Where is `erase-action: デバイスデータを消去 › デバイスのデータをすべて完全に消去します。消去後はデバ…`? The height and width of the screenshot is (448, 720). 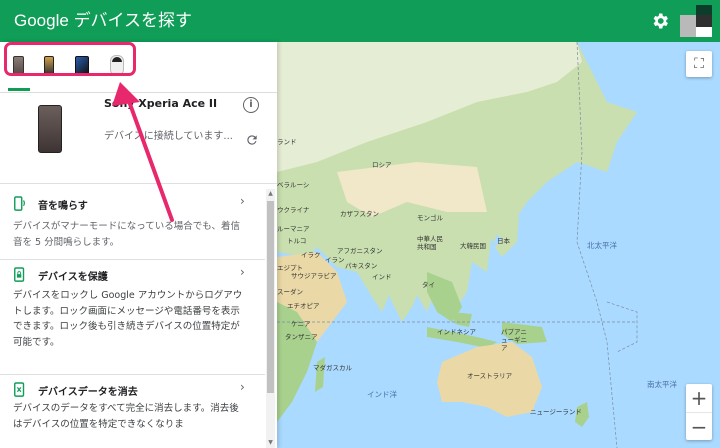
erase-action: デバイスデータを消去 › デバイスのデータをすべて完全に消去します。消去後はデバ… is located at coordinates (132, 411).